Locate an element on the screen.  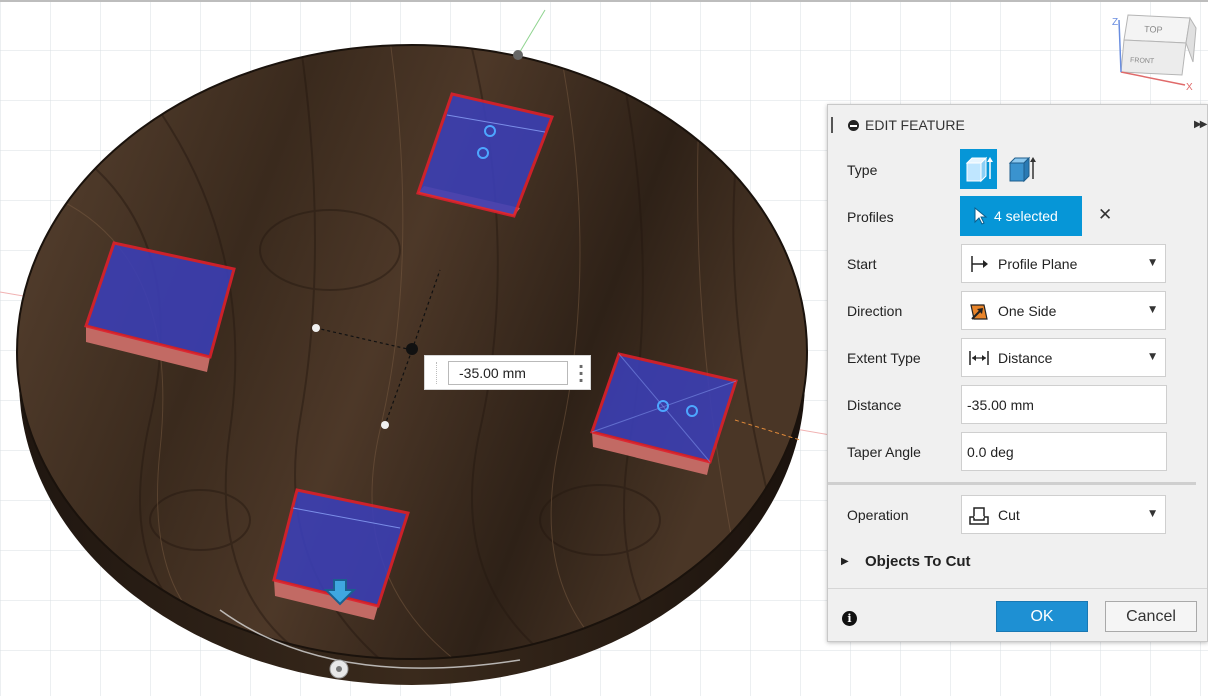
direction-dropdown: One Side ▼ is located at coordinates (1063, 310).